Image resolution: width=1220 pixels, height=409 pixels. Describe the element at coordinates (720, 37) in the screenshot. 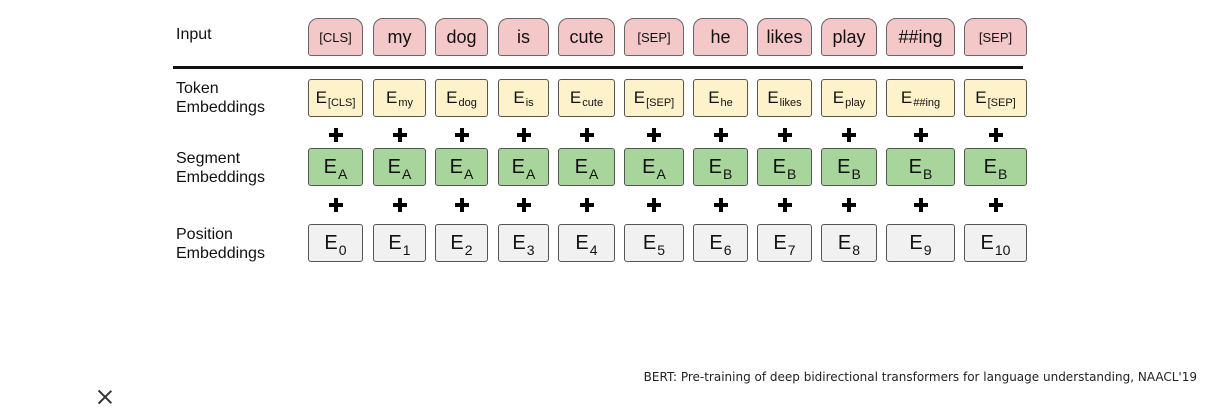

I see `input-tokens-cell: he` at that location.